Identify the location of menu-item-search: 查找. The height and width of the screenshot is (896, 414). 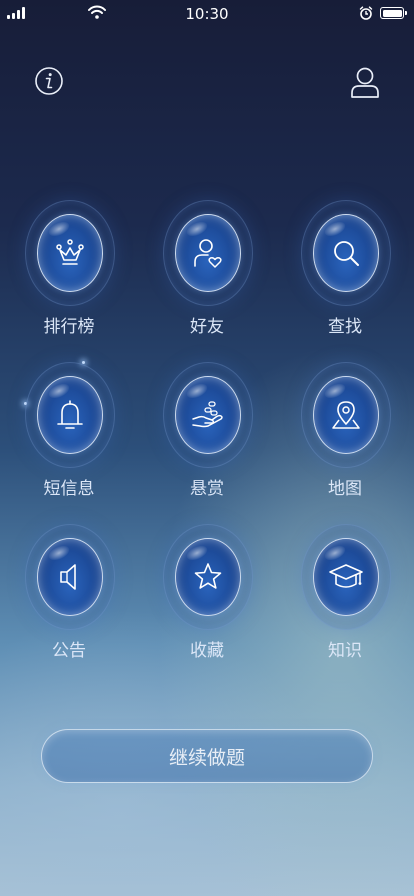
(345, 275).